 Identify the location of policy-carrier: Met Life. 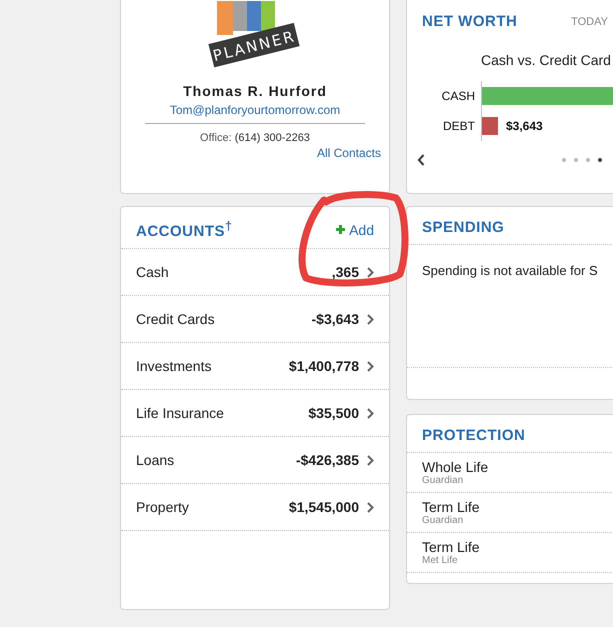
(440, 560).